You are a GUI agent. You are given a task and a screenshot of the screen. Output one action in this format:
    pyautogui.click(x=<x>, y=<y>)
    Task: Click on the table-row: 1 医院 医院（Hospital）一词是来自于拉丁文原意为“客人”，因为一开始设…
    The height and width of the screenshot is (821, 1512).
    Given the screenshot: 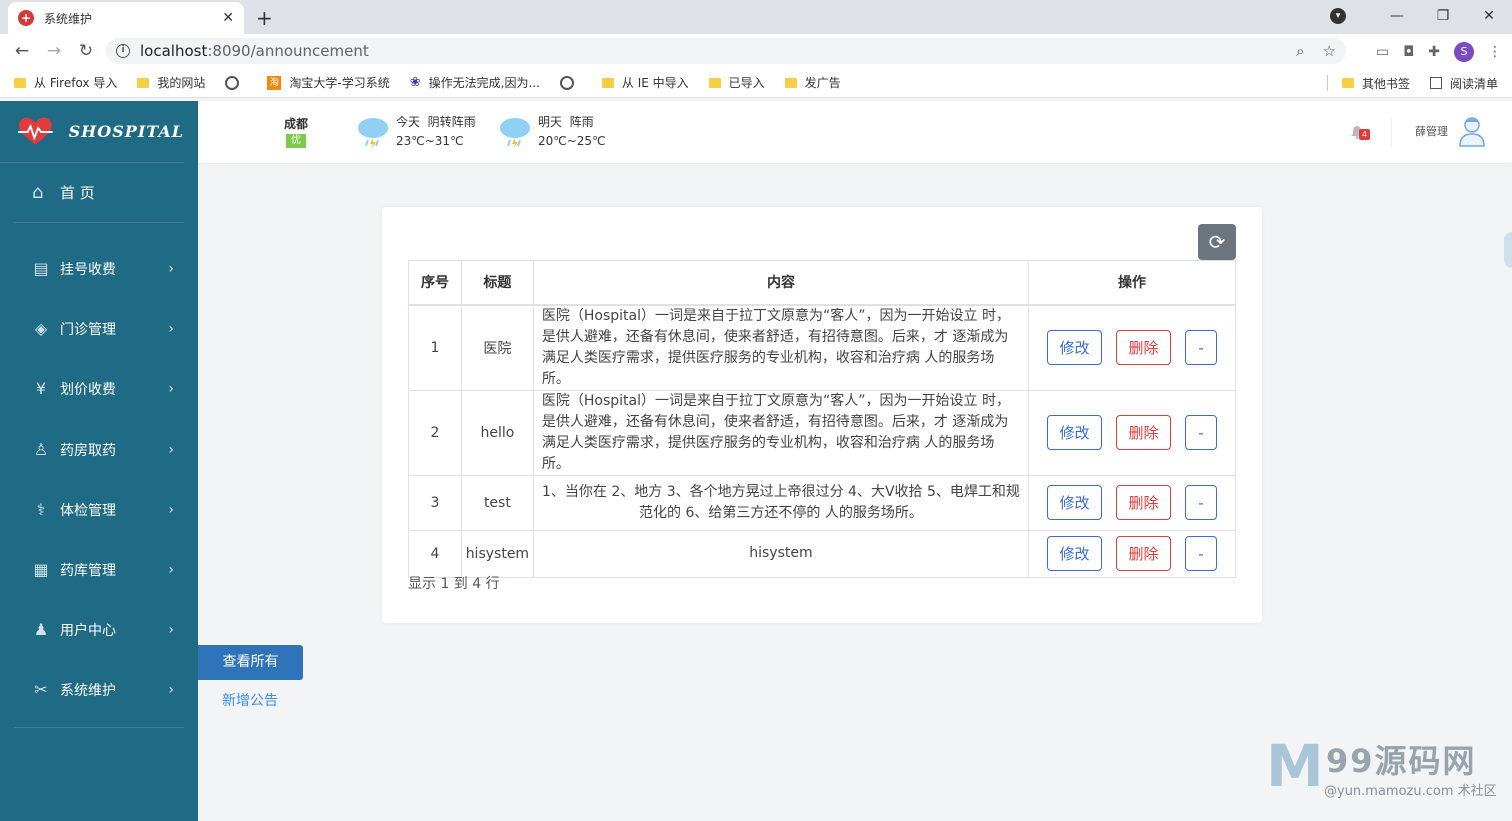 What is the action you would take?
    pyautogui.click(x=822, y=347)
    